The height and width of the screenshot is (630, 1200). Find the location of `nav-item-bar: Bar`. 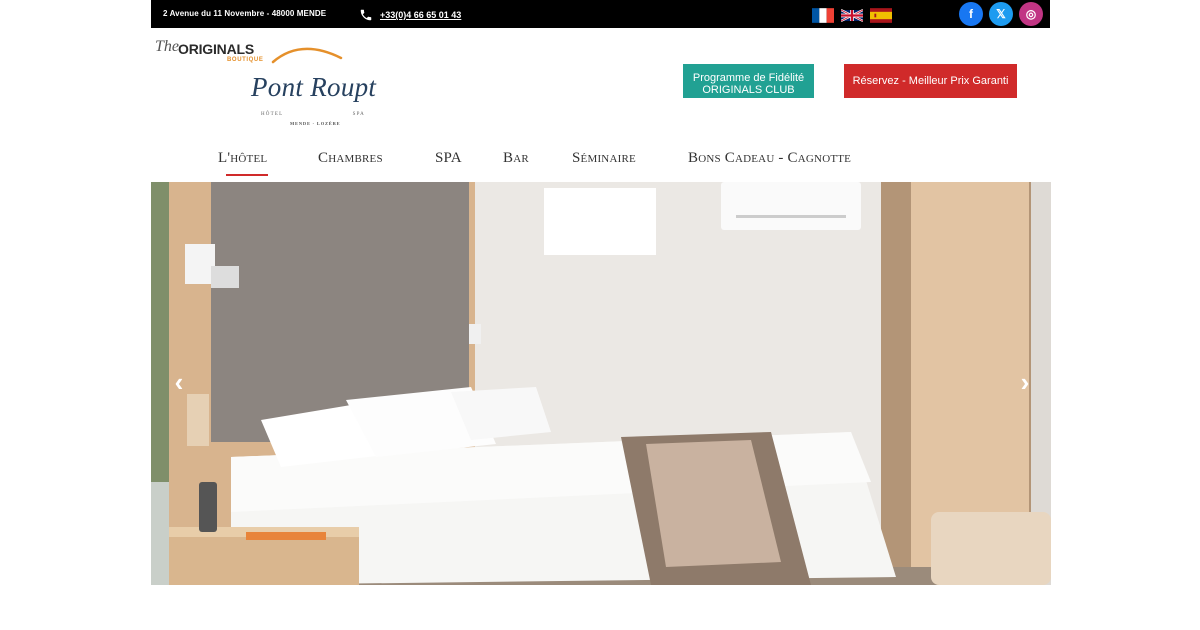

nav-item-bar: Bar is located at coordinates (516, 158).